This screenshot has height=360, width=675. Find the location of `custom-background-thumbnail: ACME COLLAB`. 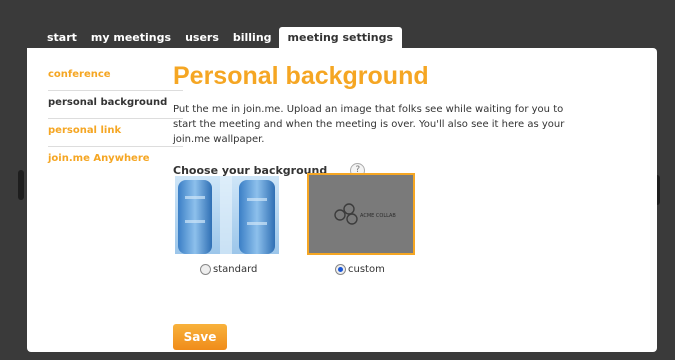

custom-background-thumbnail: ACME COLLAB is located at coordinates (361, 214).